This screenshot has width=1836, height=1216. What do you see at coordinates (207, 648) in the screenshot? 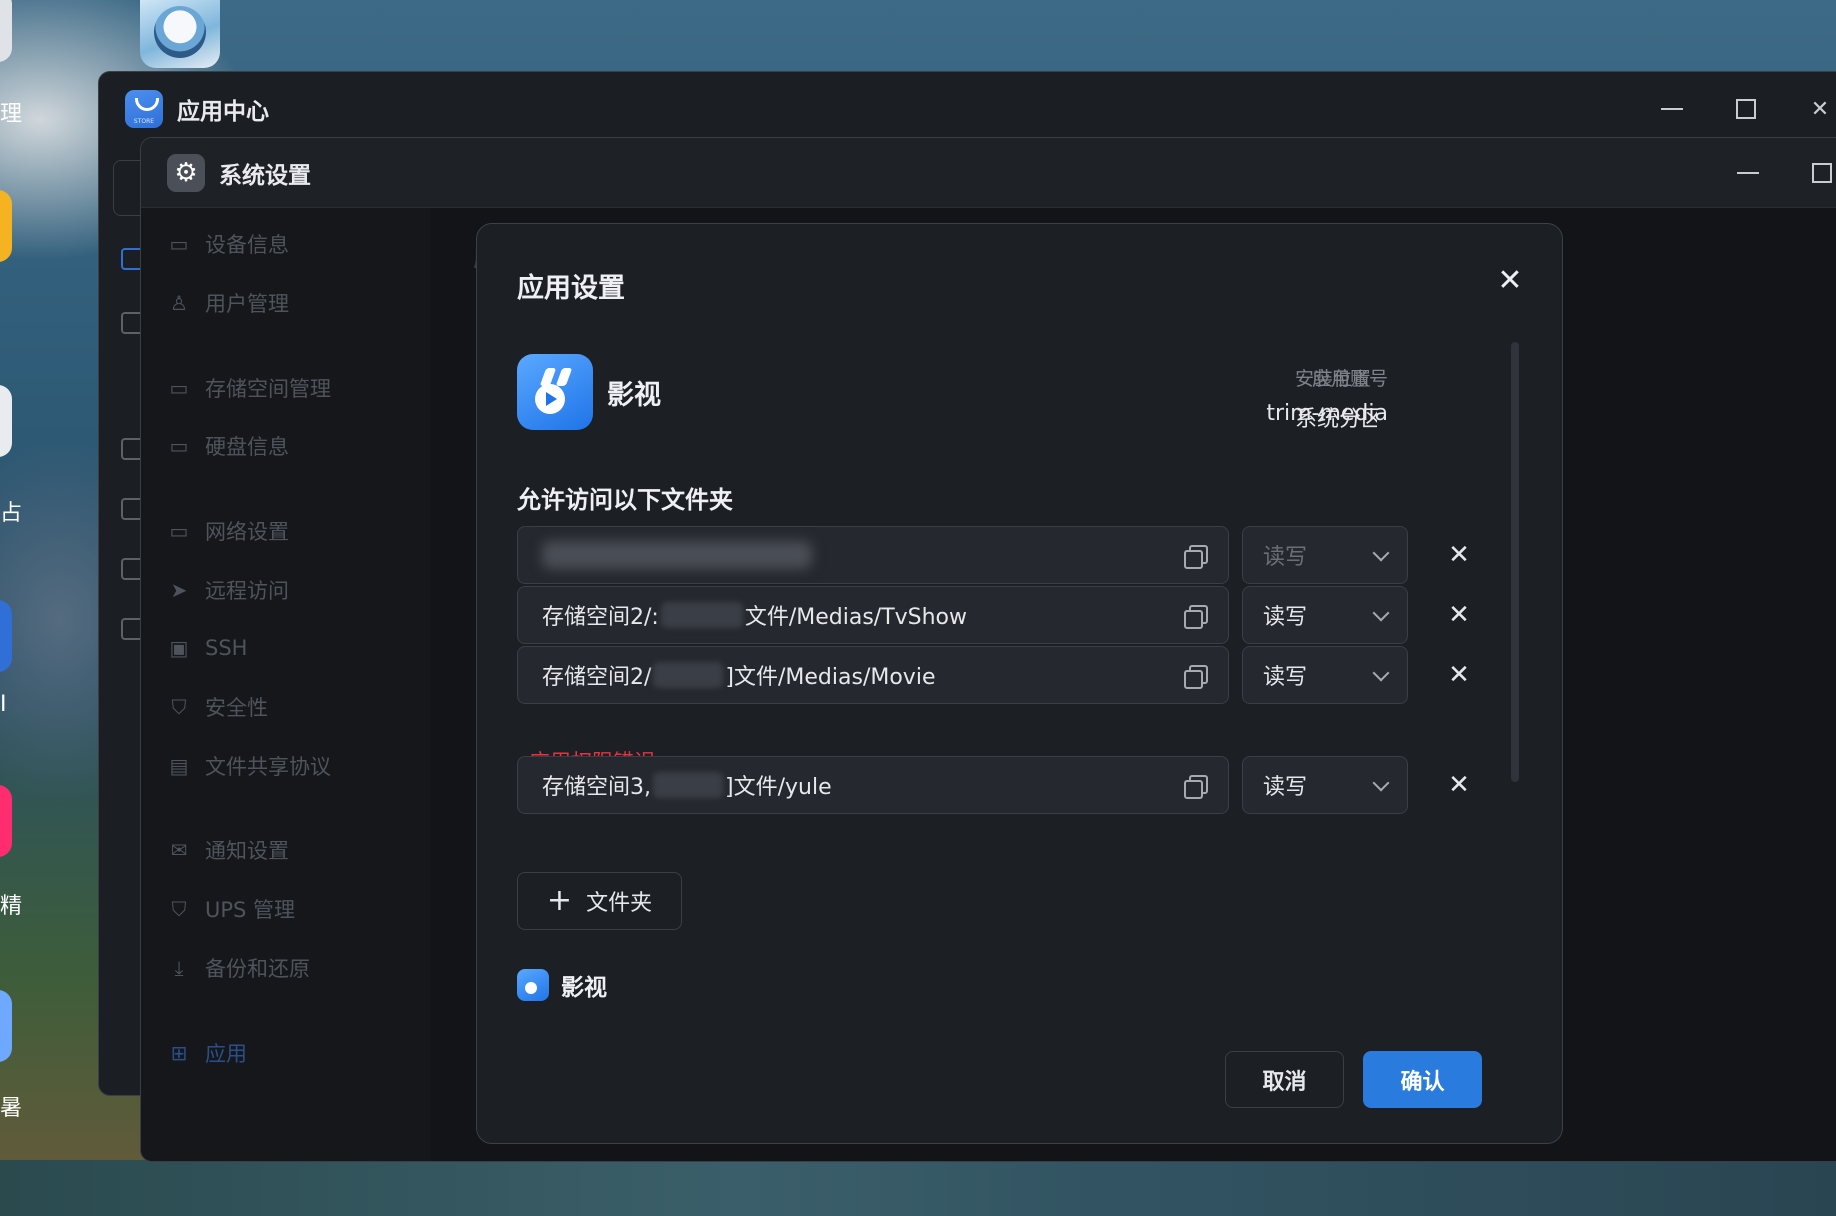
I see `sidebar-item-ssh: ▣ SSH` at bounding box center [207, 648].